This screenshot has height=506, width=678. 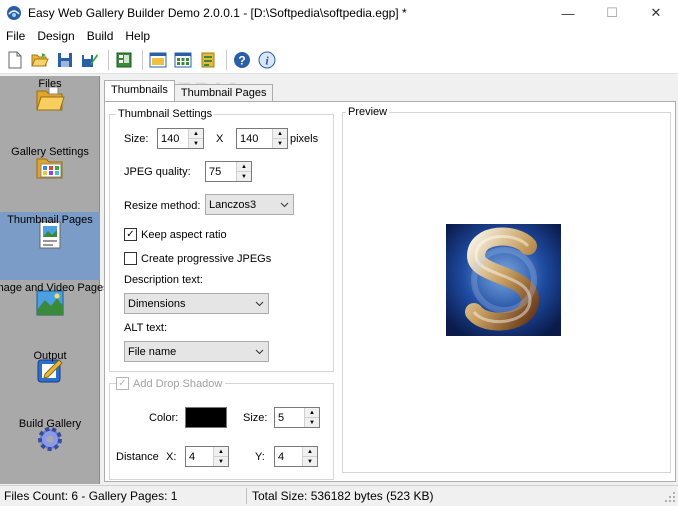 I want to click on sidebar-item-label: Files, so click(x=50, y=84).